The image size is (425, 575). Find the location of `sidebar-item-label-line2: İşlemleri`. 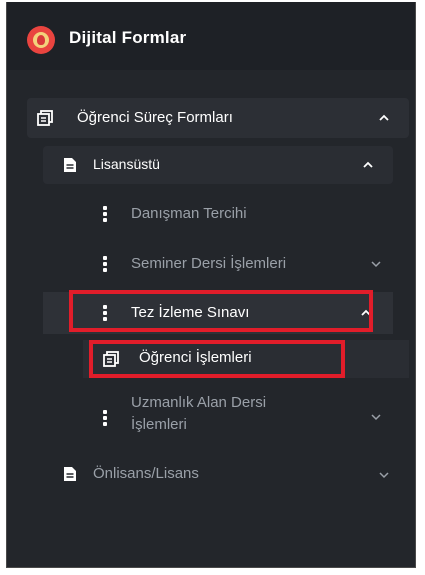

sidebar-item-label-line2: İşlemleri is located at coordinates (159, 424).